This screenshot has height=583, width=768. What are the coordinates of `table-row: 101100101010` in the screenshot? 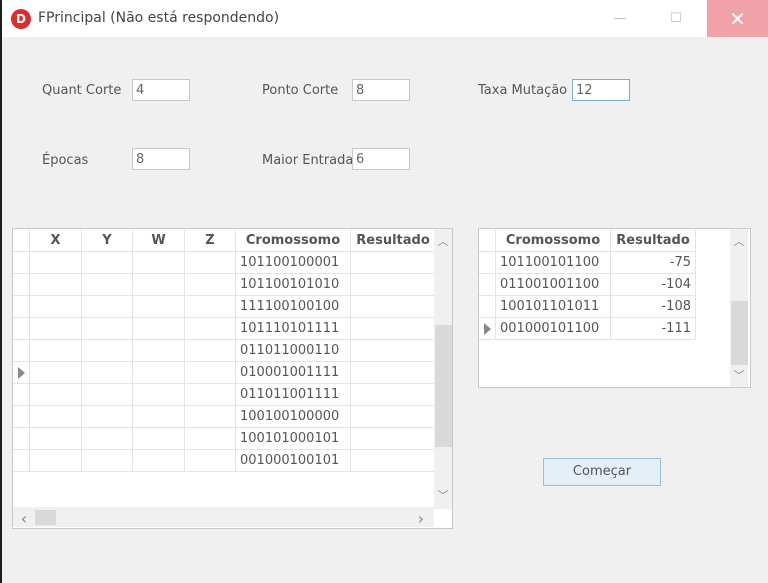 It's located at (224, 284).